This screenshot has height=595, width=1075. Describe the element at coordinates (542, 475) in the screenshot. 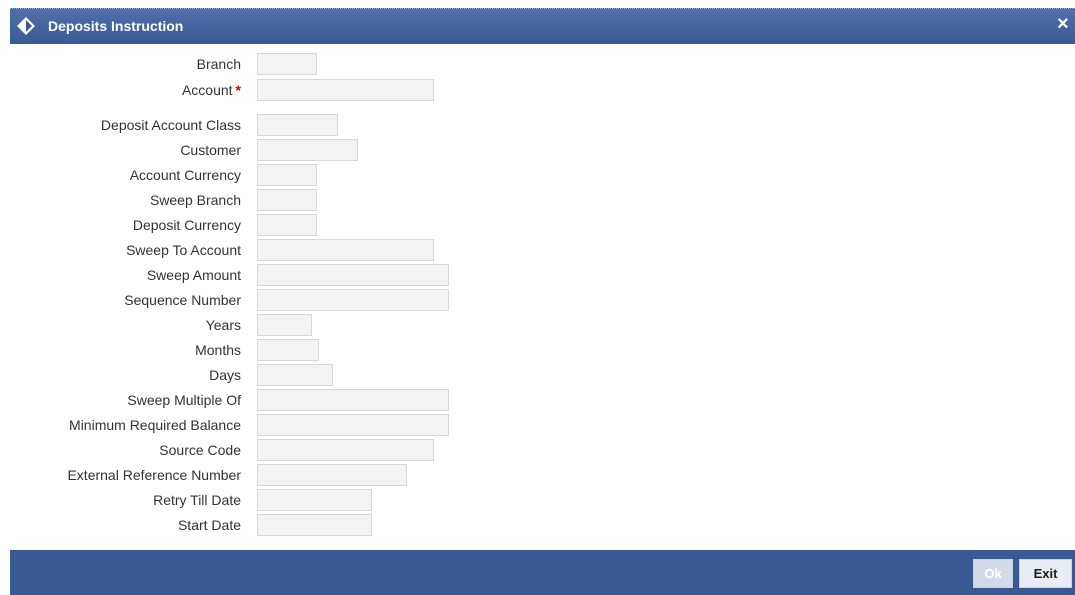

I see `external-reference-number-row: External Reference Number` at that location.